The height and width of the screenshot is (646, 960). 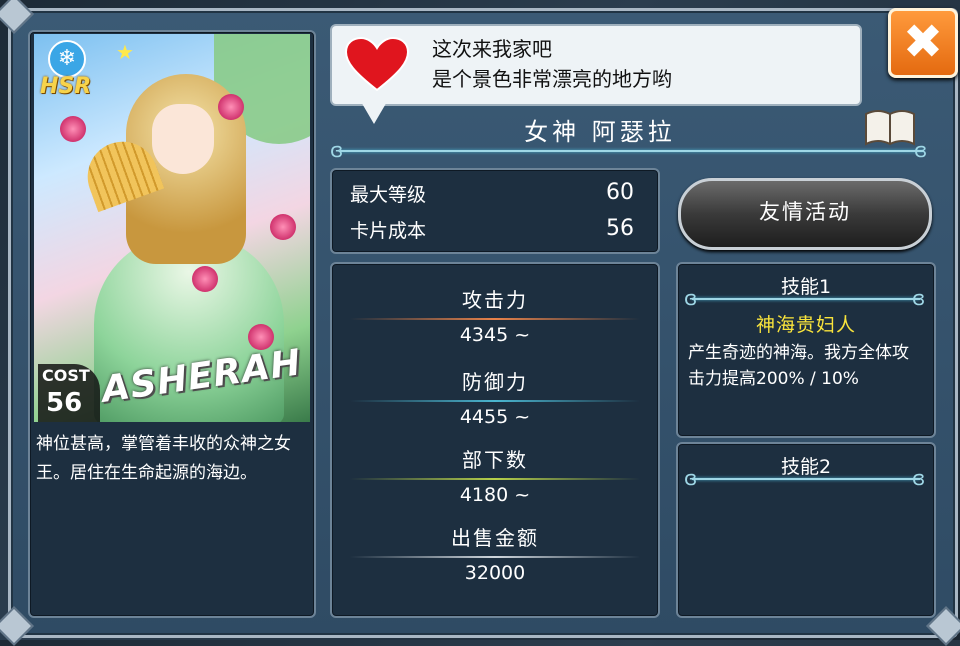 What do you see at coordinates (620, 192) in the screenshot?
I see `max-level-value: 60` at bounding box center [620, 192].